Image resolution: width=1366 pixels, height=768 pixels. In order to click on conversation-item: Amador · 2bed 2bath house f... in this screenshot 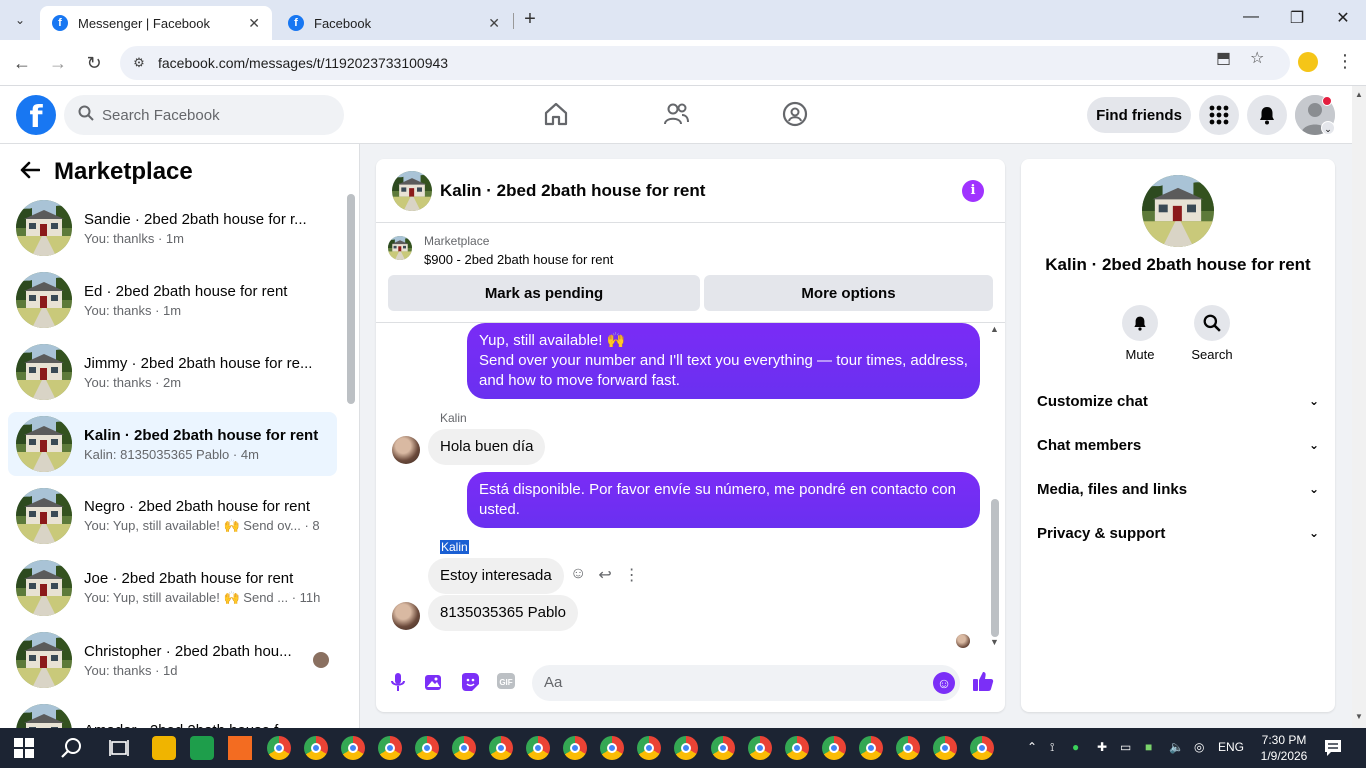, I will do `click(172, 714)`.